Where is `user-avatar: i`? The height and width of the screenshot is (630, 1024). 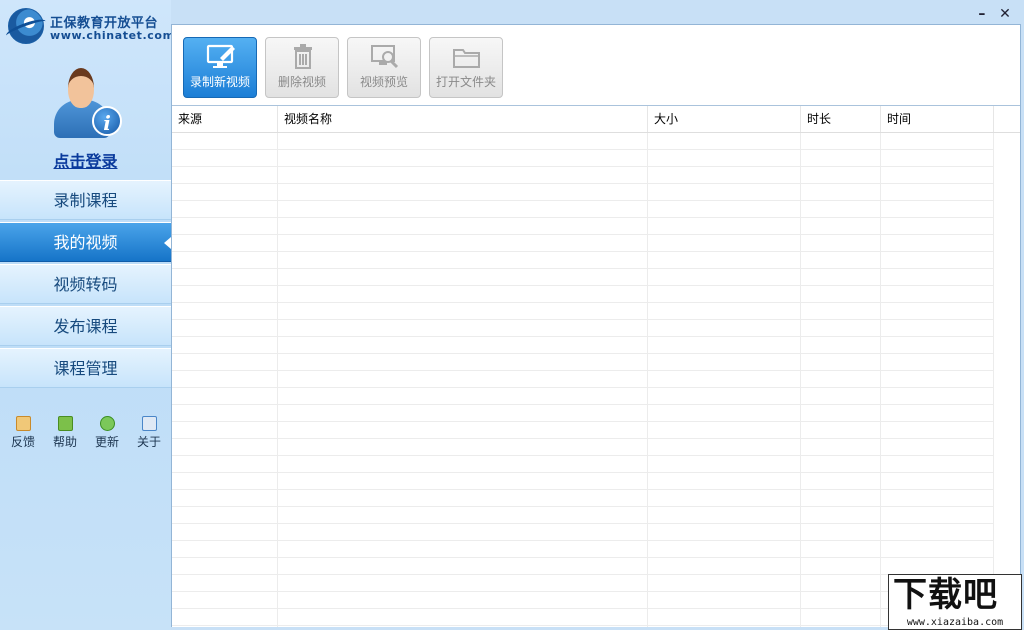
user-avatar: i is located at coordinates (87, 103).